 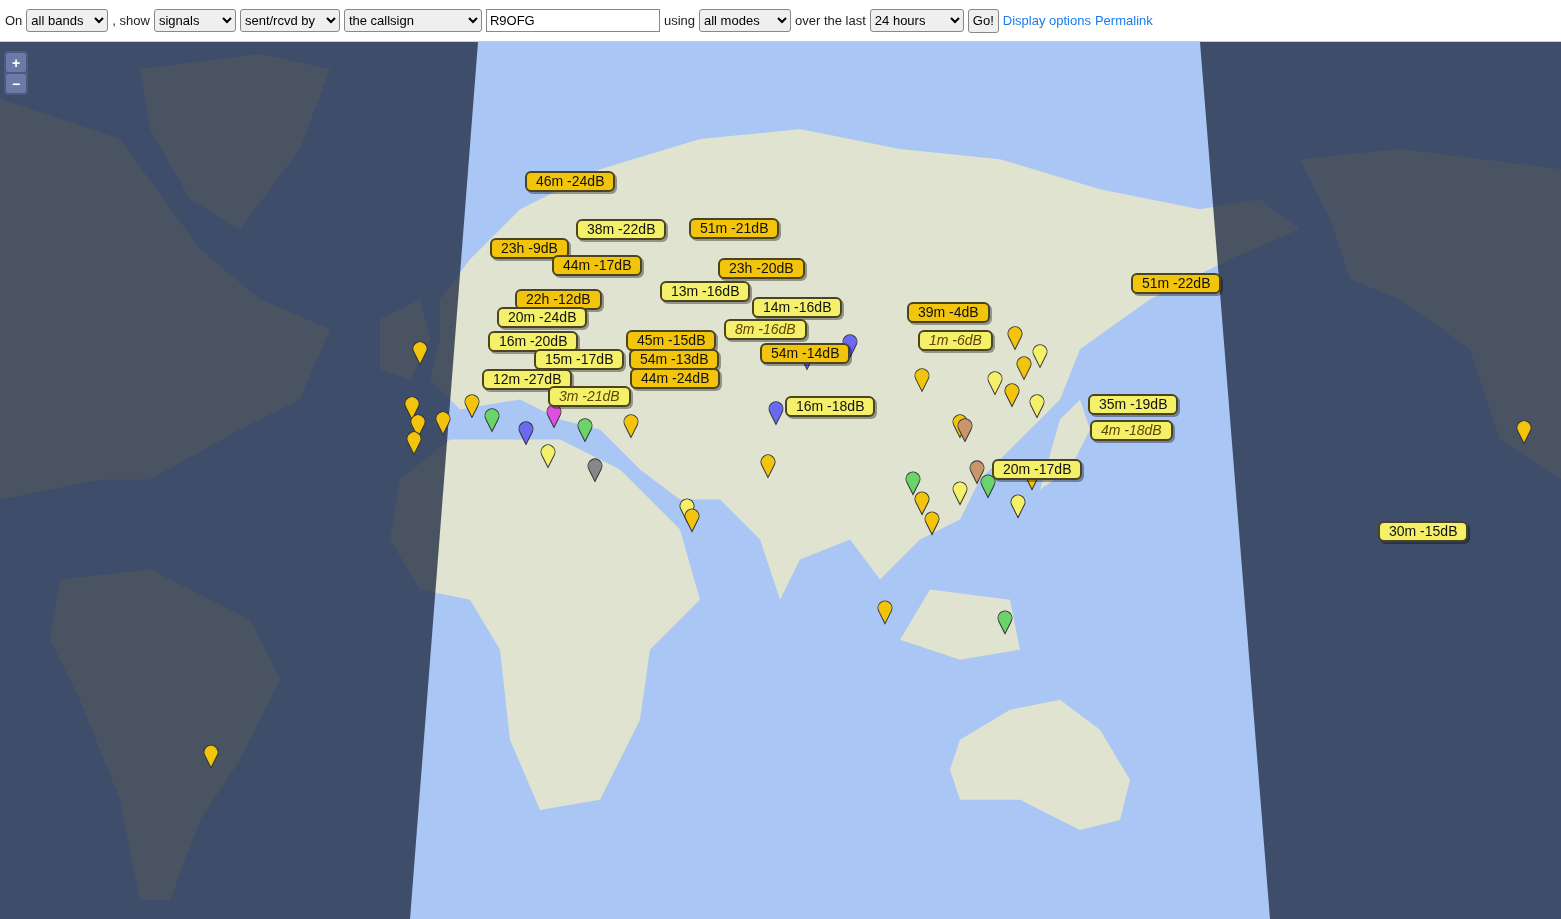 I want to click on time-range-dropdown: 24 hours, so click(x=916, y=20).